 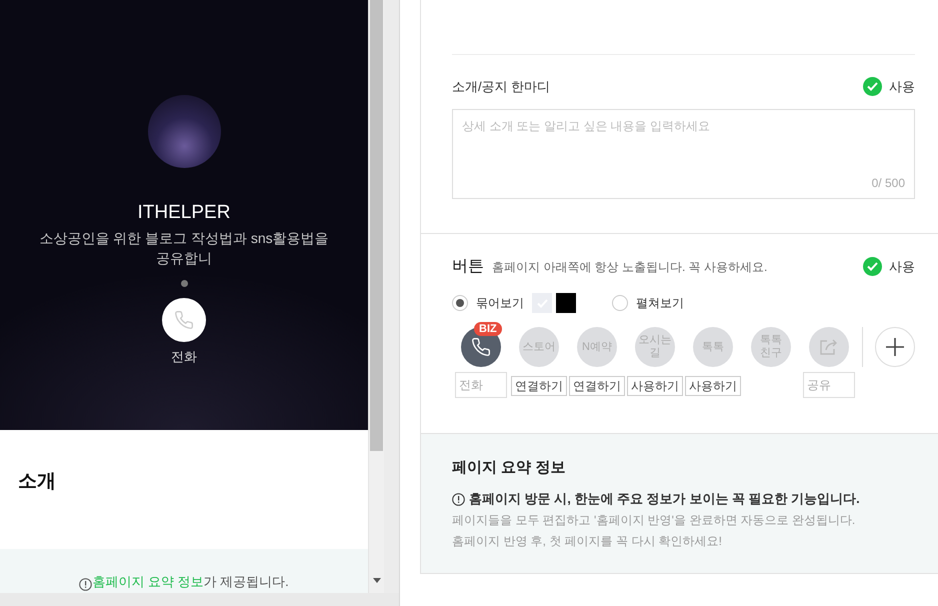 What do you see at coordinates (468, 267) in the screenshot?
I see `section-title: 버튼` at bounding box center [468, 267].